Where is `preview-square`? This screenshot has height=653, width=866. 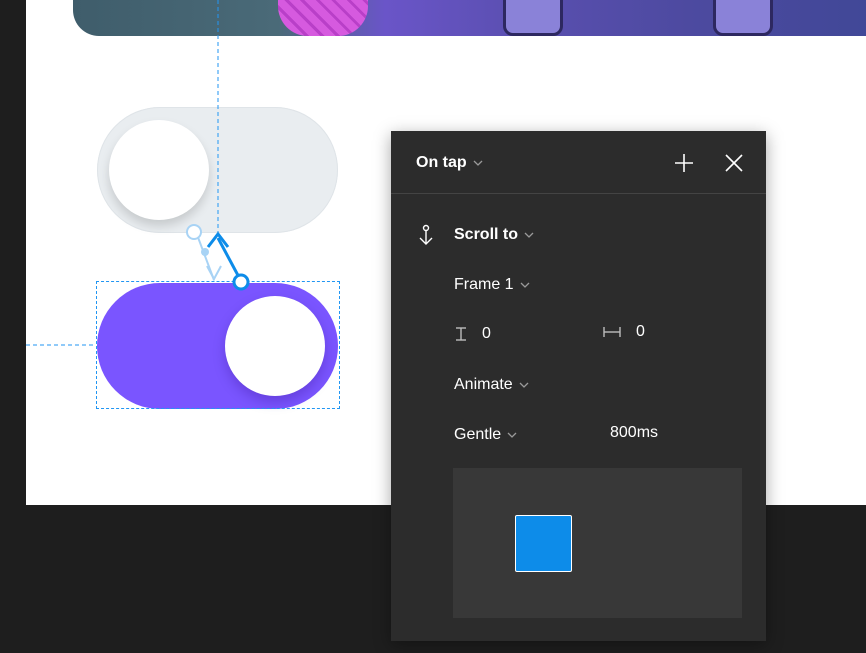
preview-square is located at coordinates (543, 543).